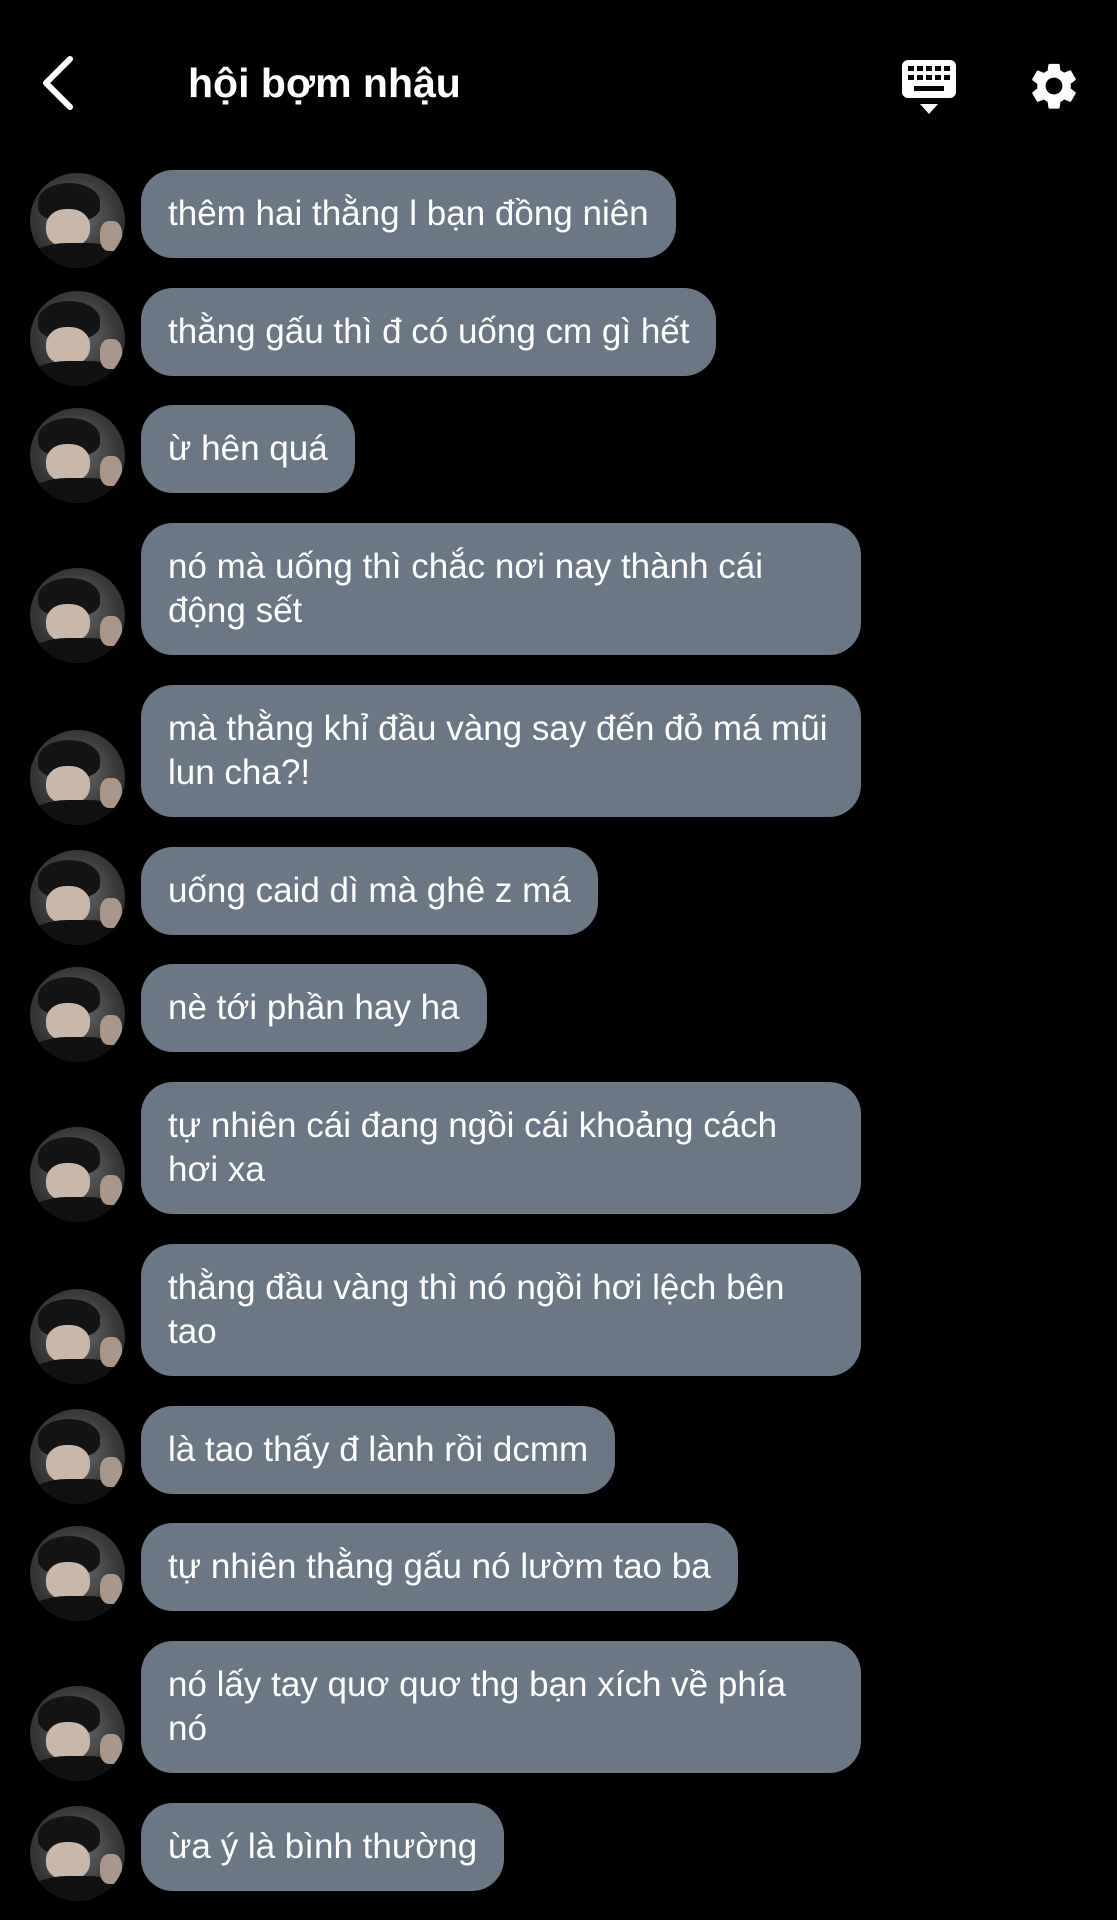 This screenshot has width=1117, height=1920. Describe the element at coordinates (369, 891) in the screenshot. I see `message-bubble: uống caid dì mà ghê z má` at that location.